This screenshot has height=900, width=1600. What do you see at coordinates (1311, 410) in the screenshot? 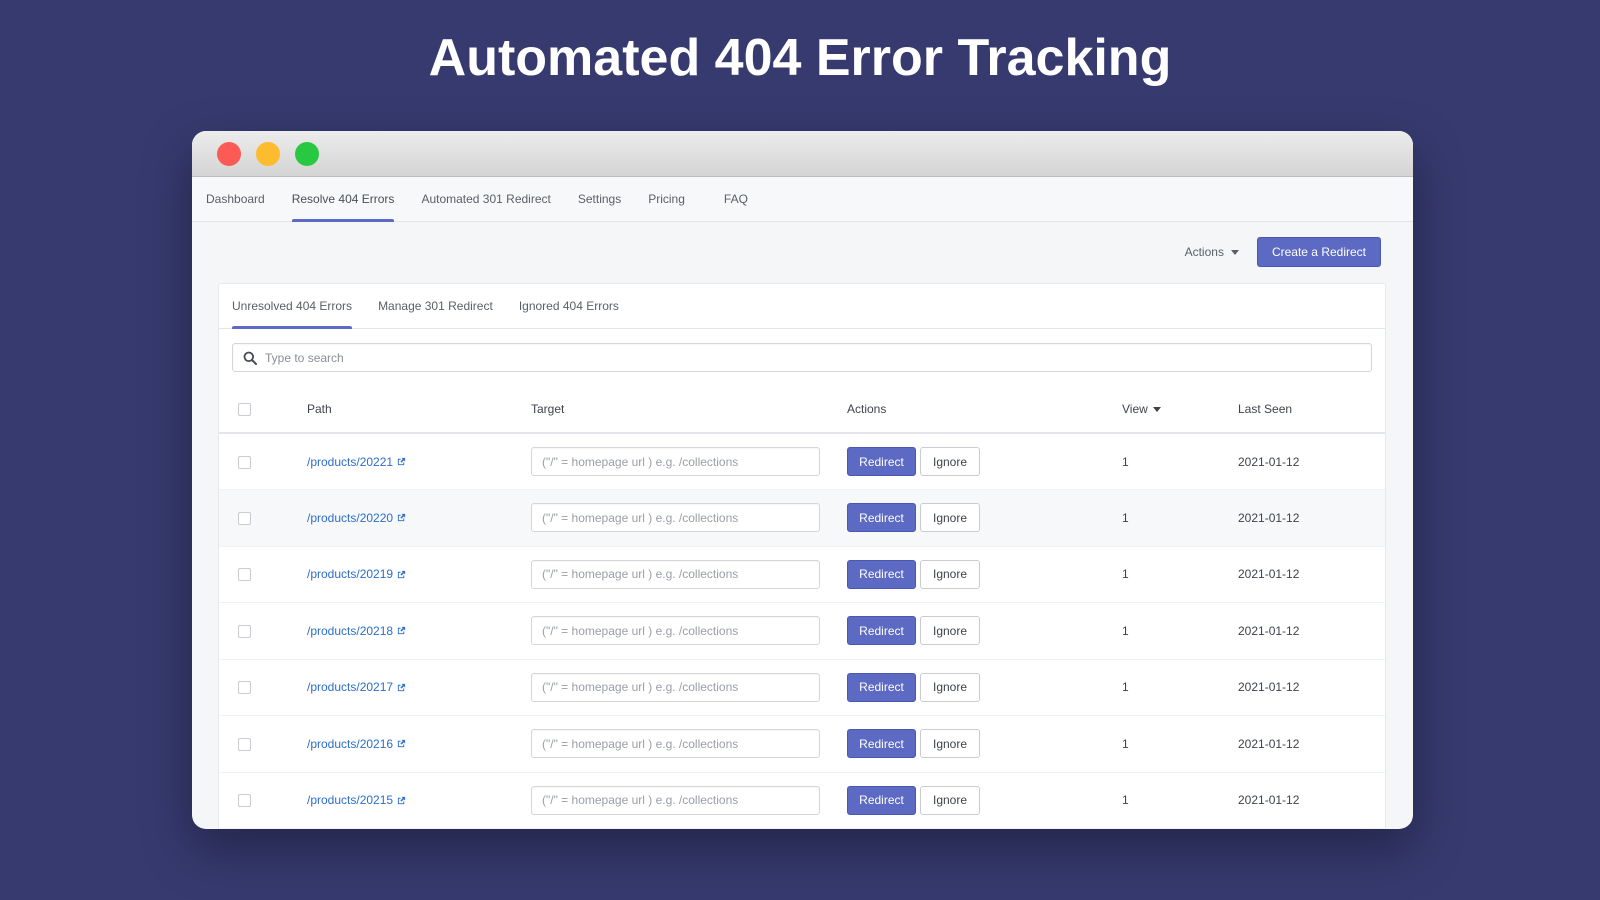
I see `column-header-last-seen: Last Seen` at bounding box center [1311, 410].